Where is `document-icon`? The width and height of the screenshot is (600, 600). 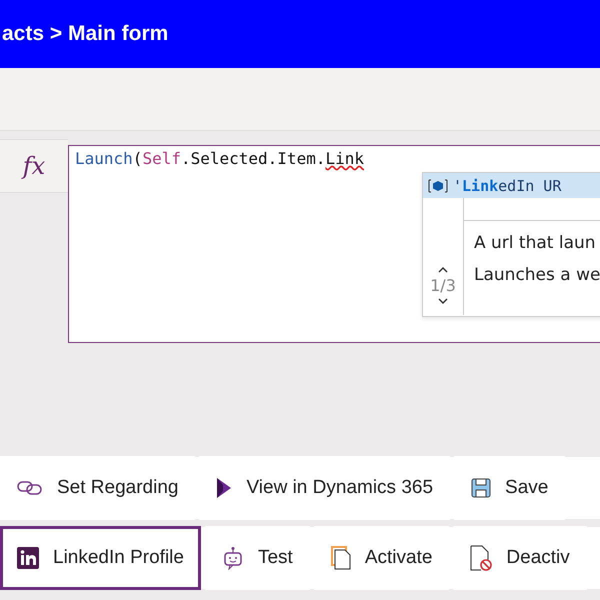
document-icon is located at coordinates (340, 558).